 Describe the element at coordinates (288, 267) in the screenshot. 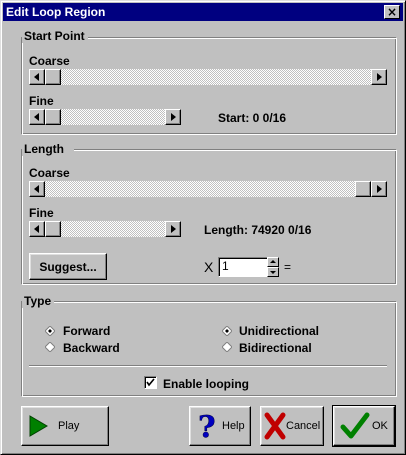

I see `multiplier-suffix: =` at that location.